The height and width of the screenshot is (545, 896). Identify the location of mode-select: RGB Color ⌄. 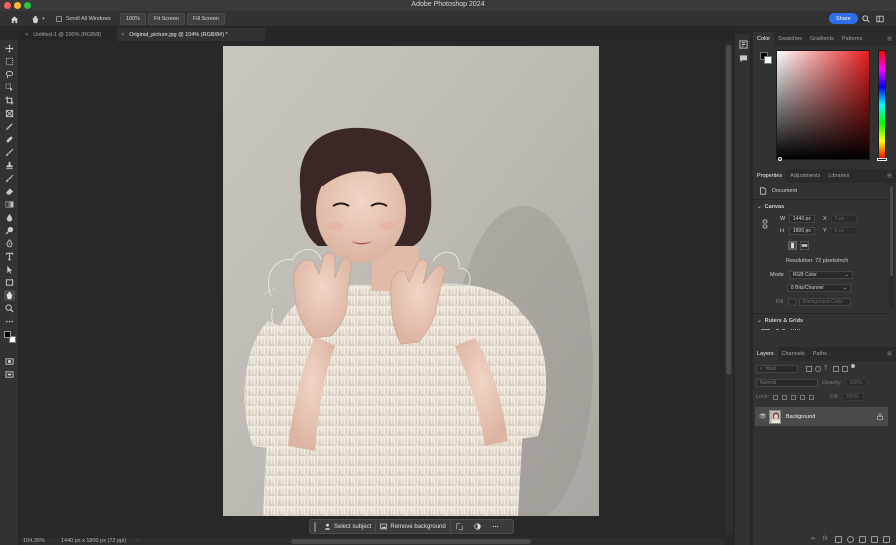
(820, 275).